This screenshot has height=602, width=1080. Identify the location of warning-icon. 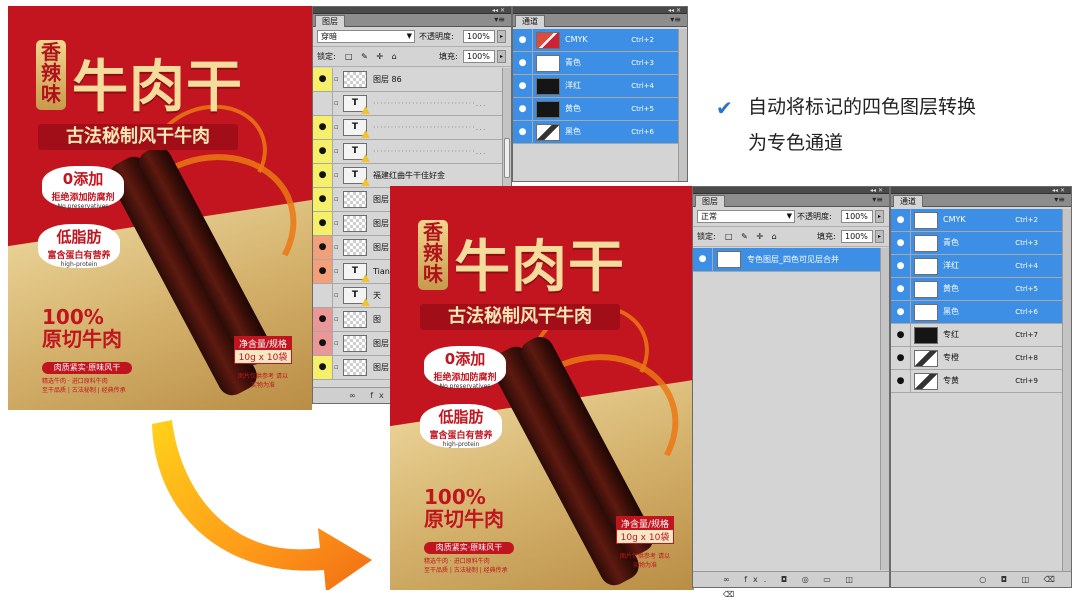
(365, 158).